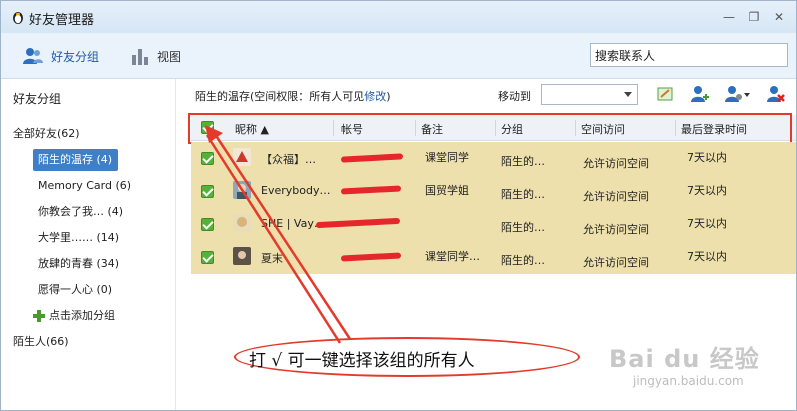  Describe the element at coordinates (79, 238) in the screenshot. I see `sidebar-group-item: 大学里…… (14)` at that location.